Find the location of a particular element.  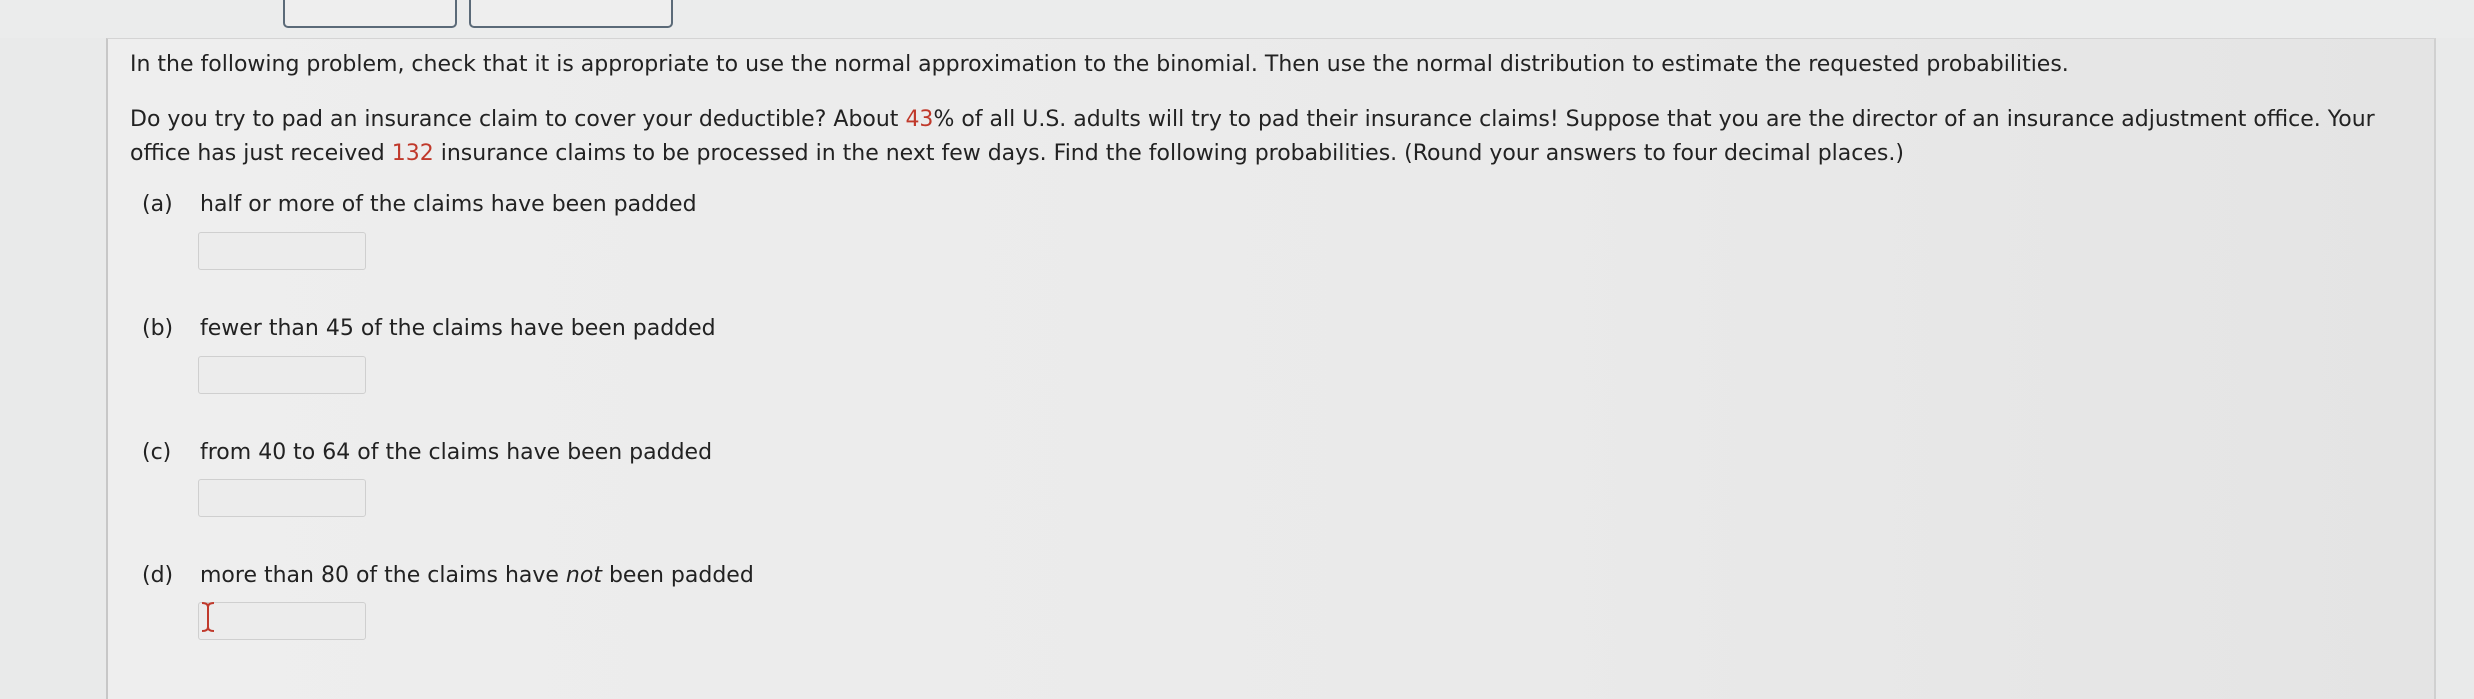

answer-input-b is located at coordinates (282, 375).